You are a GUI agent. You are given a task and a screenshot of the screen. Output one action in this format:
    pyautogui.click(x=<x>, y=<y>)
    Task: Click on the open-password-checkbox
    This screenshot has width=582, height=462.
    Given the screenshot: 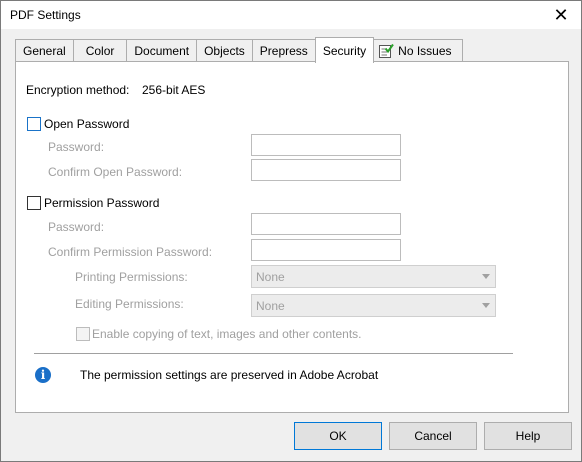 What is the action you would take?
    pyautogui.click(x=34, y=124)
    